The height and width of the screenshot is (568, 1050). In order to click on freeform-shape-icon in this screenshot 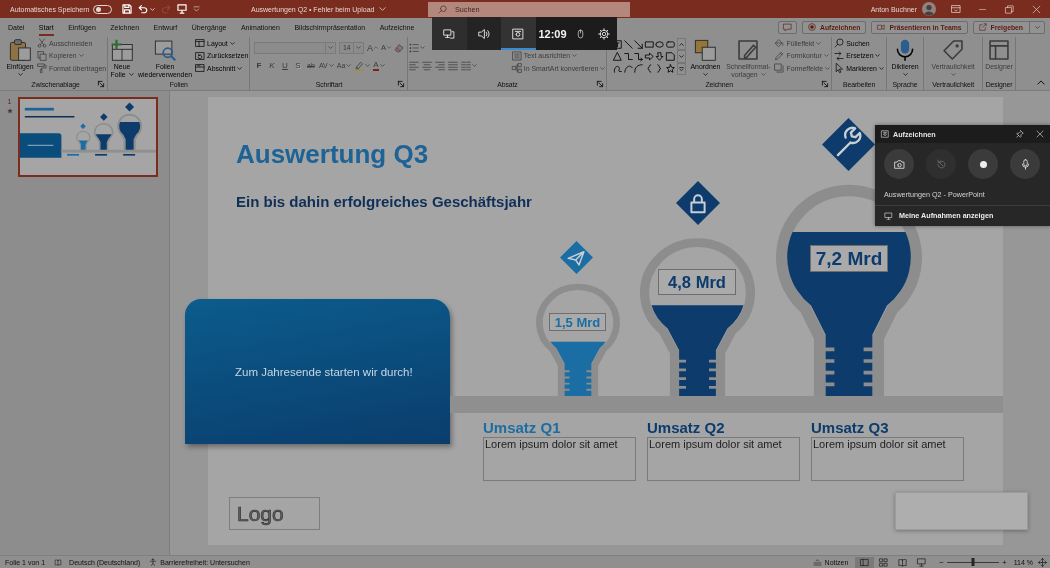, I will do `click(618, 69)`.